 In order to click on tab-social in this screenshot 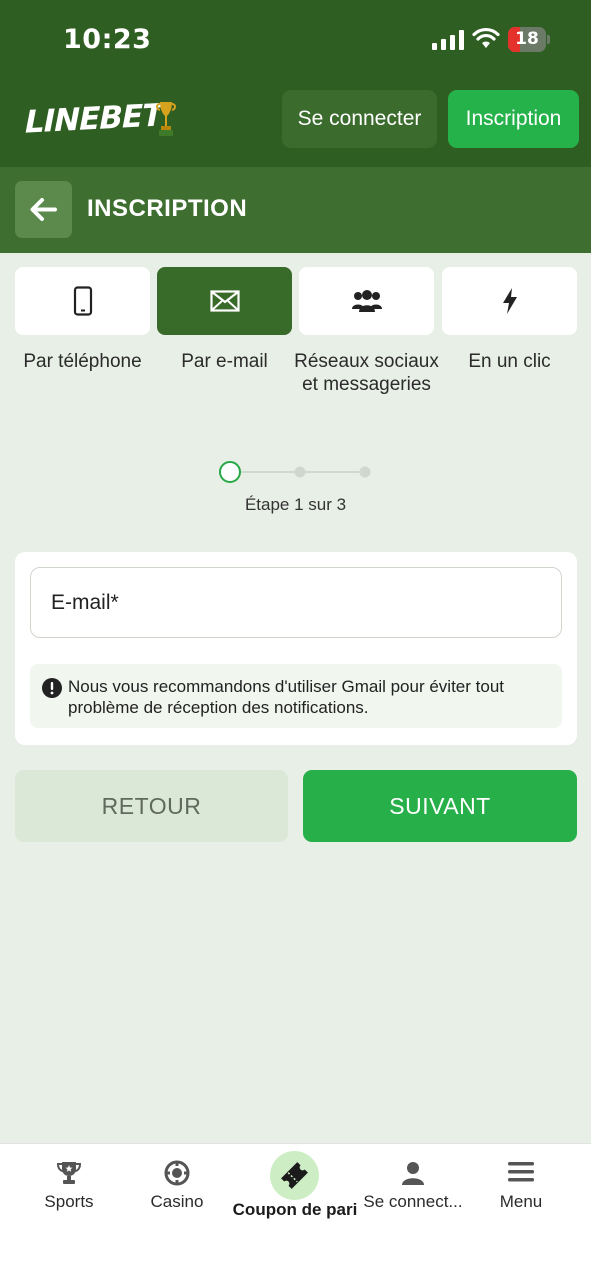, I will do `click(366, 301)`.